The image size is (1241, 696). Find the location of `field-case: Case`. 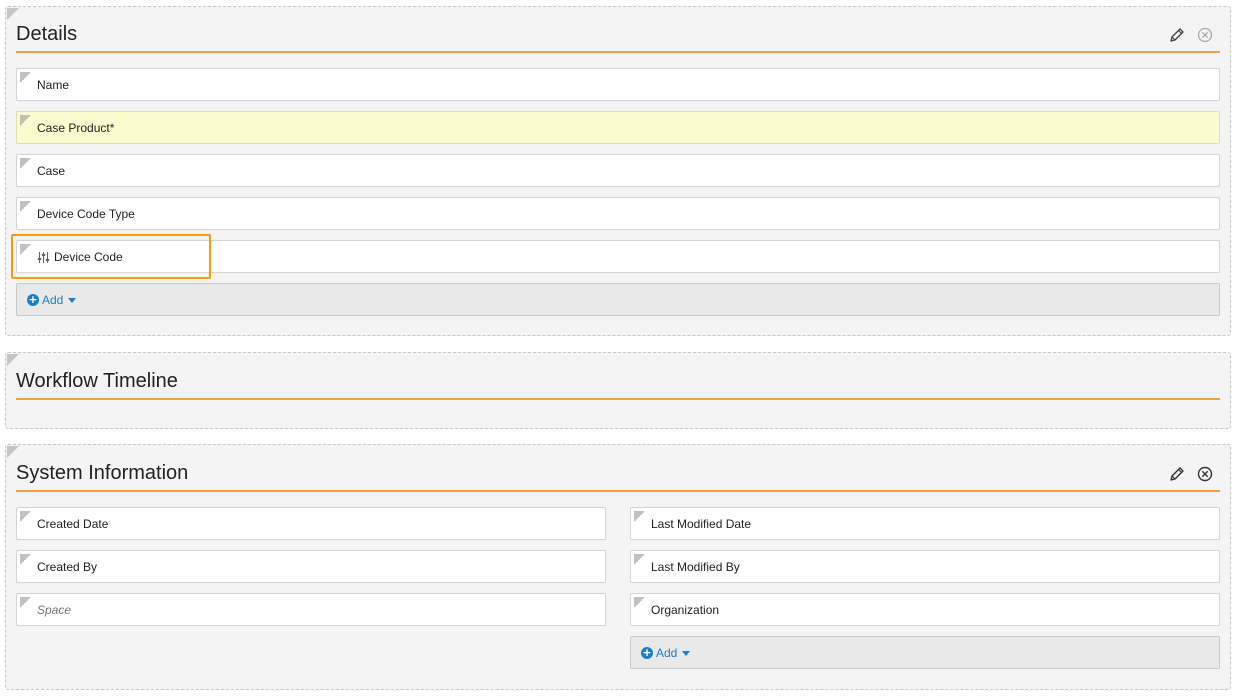

field-case: Case is located at coordinates (618, 170).